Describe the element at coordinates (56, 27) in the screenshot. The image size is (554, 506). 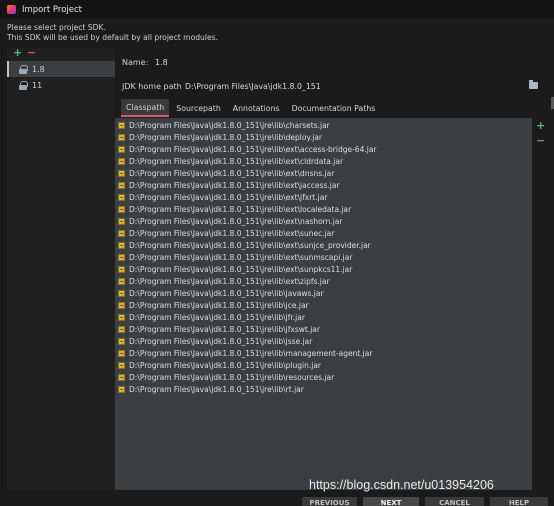
I see `description-line-1: Please select project SDK.` at that location.